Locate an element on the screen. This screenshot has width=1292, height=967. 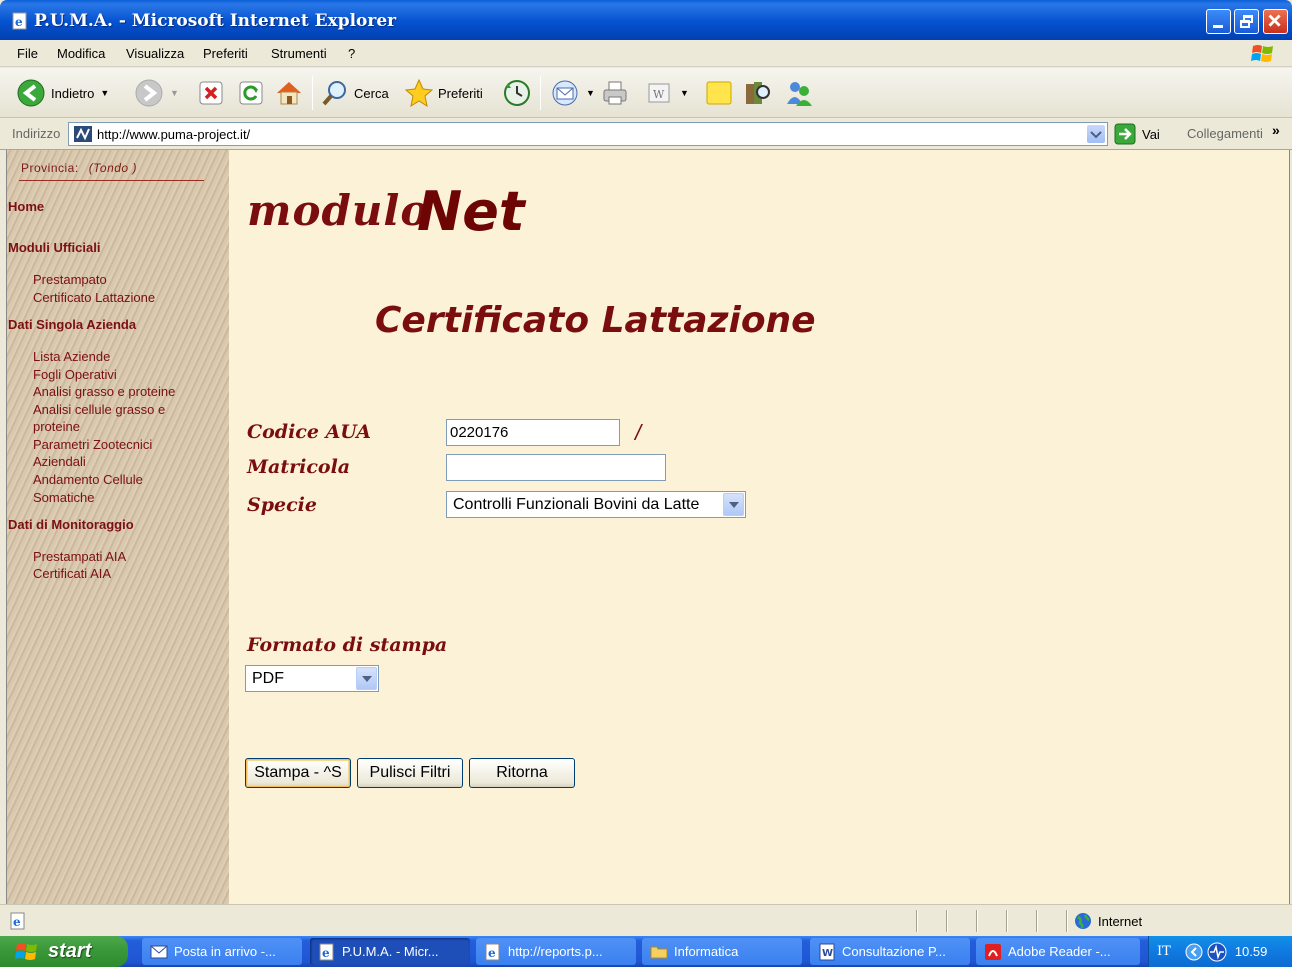
printer-icon is located at coordinates (615, 93).